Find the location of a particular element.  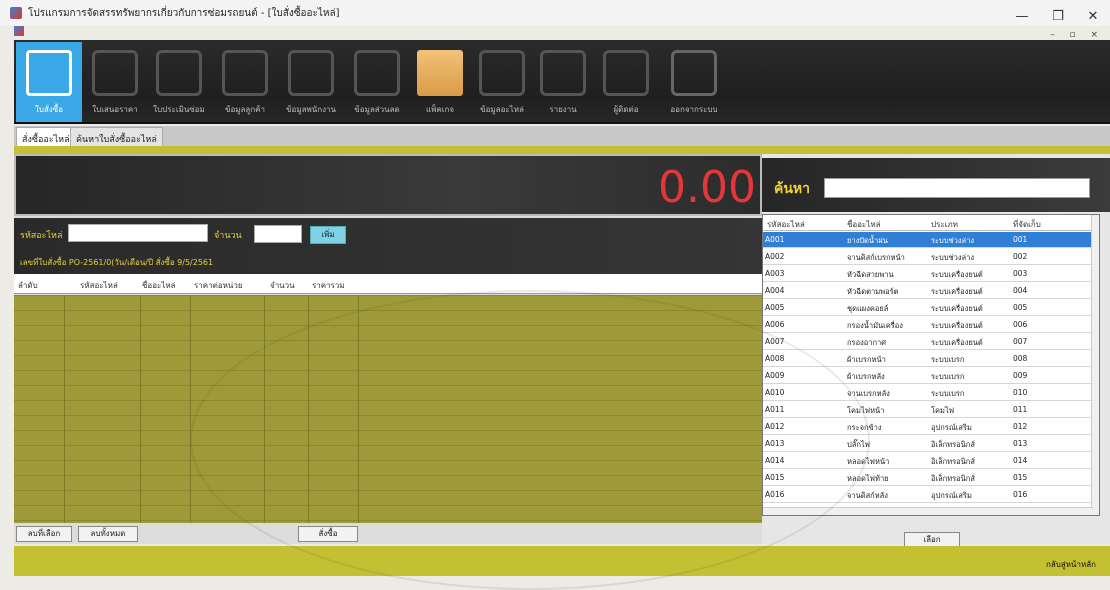

tab-strip: สั่งซื้ออะไหล่ ค้นหาใบสั่งซื้ออะไหล่ is located at coordinates (562, 136).